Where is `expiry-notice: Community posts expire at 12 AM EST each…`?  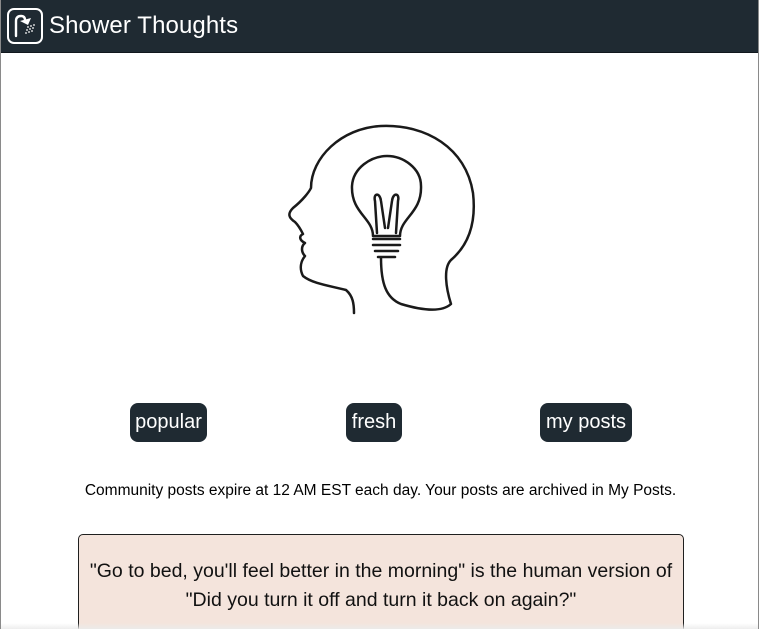 expiry-notice: Community posts expire at 12 AM EST each… is located at coordinates (380, 490).